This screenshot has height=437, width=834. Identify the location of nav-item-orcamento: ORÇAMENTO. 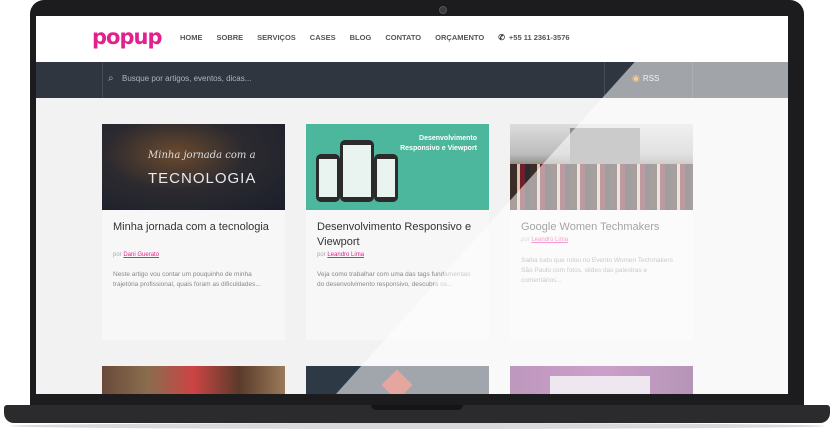
(459, 37).